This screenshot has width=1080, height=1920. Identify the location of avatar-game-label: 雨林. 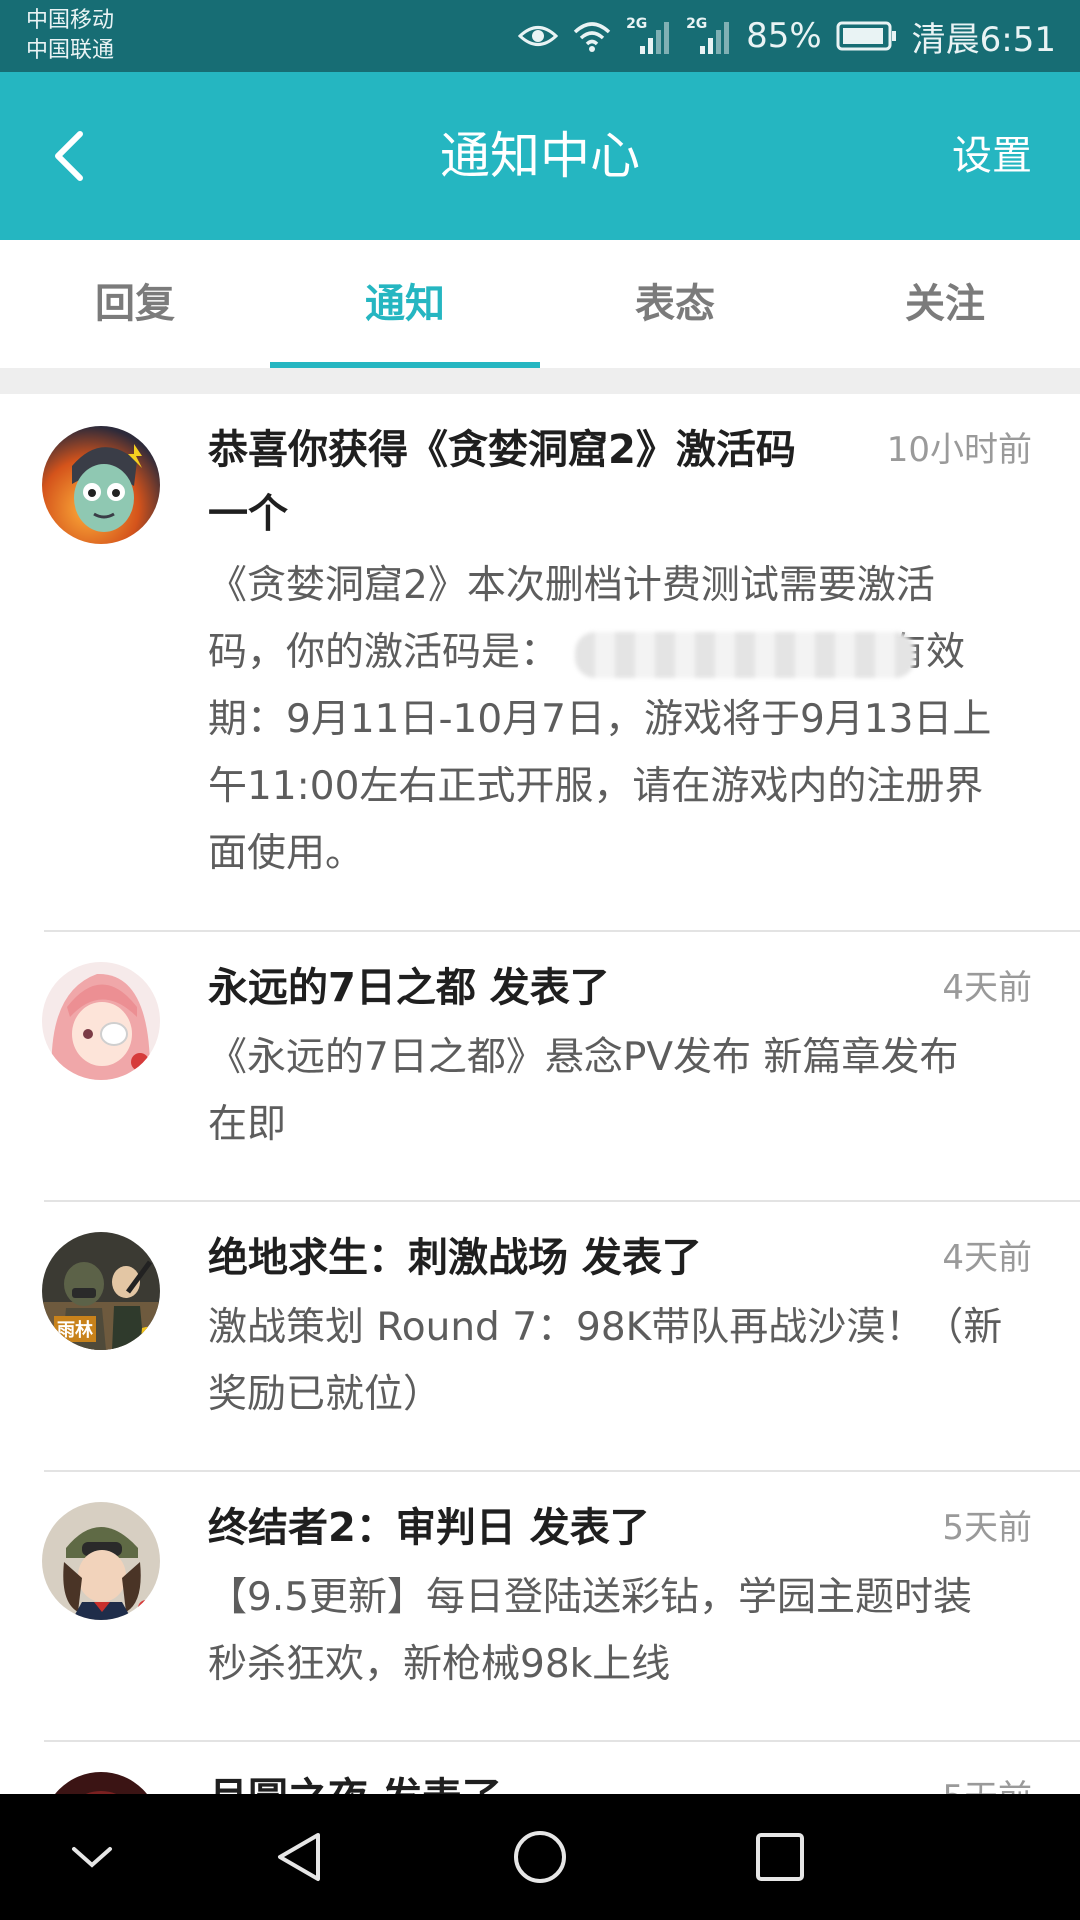
(75, 1329).